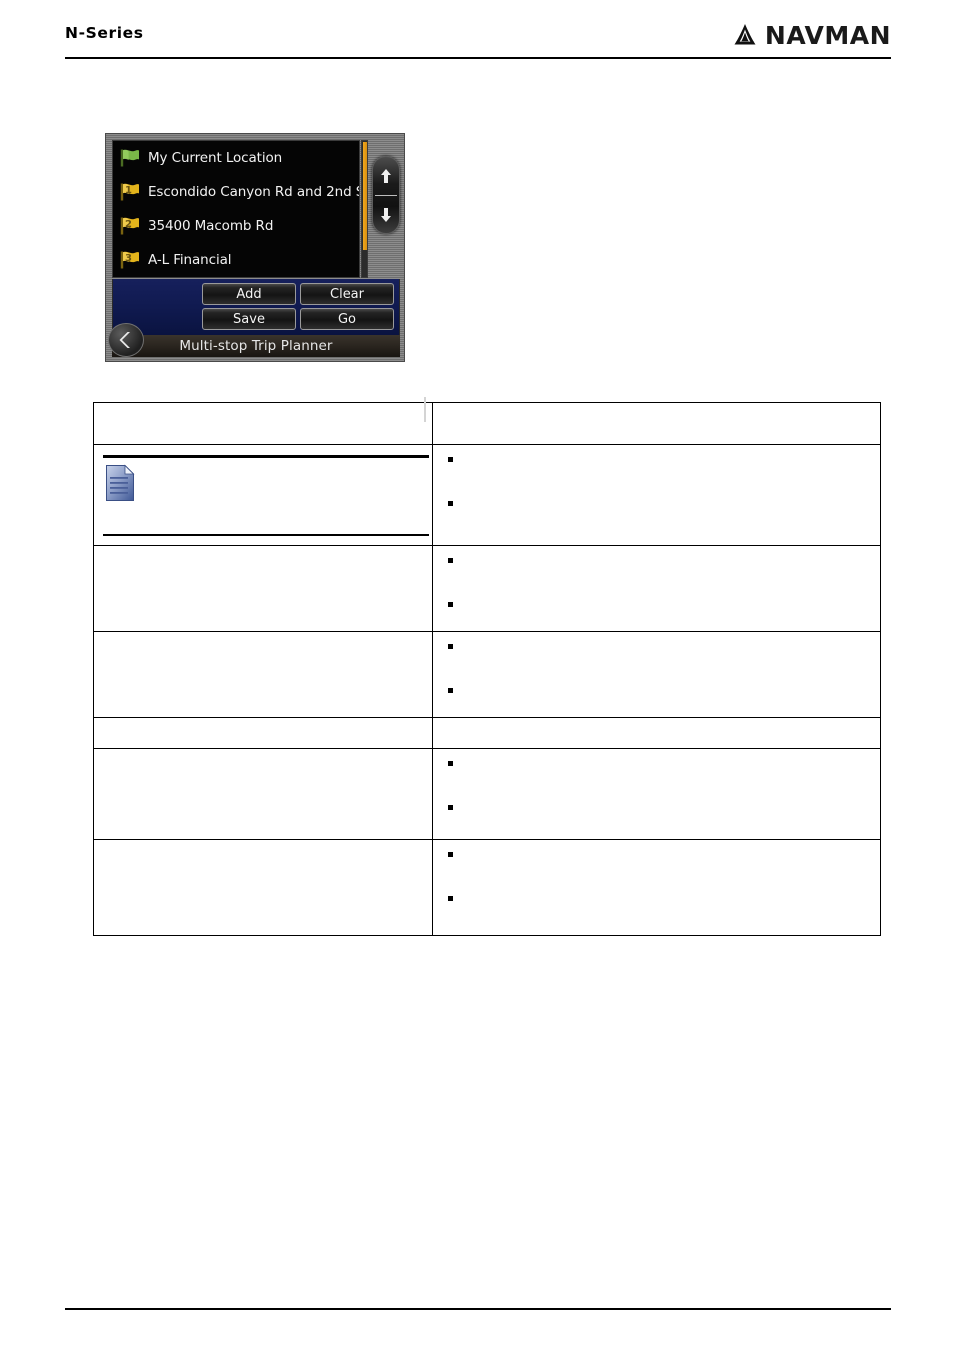 Image resolution: width=954 pixels, height=1355 pixels. What do you see at coordinates (827, 35) in the screenshot?
I see `navman-wordmark: NAVMAN` at bounding box center [827, 35].